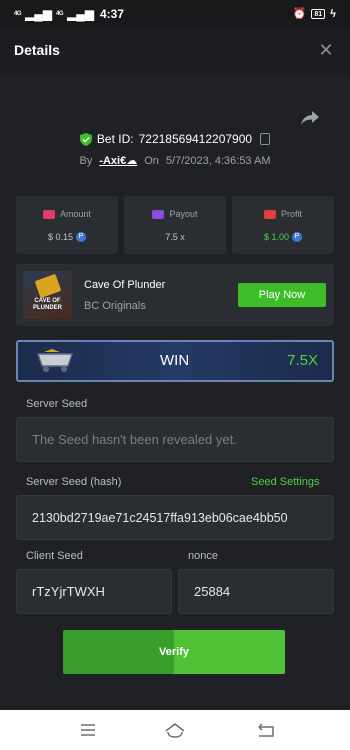 Image resolution: width=350 pixels, height=750 pixels. Describe the element at coordinates (174, 652) in the screenshot. I see `verify-button: Verify` at that location.